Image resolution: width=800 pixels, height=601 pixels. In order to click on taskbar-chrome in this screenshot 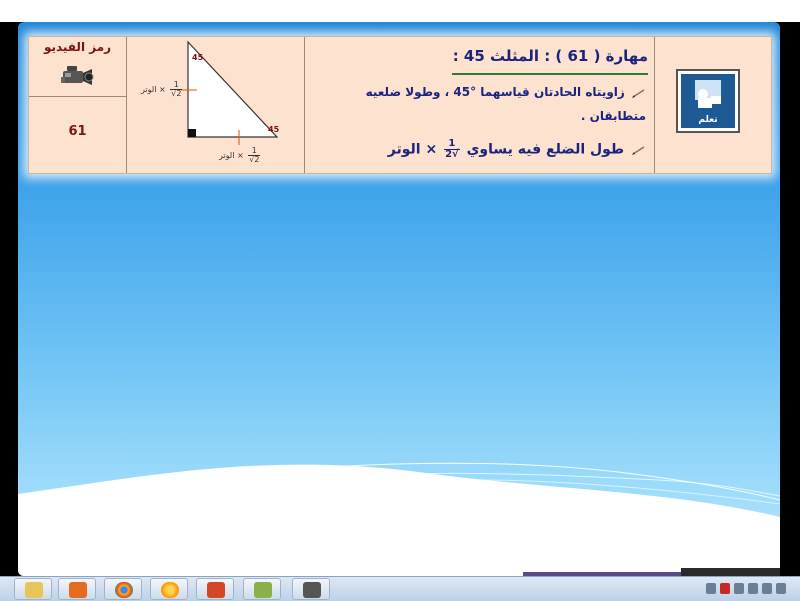, I will do `click(123, 589)`.